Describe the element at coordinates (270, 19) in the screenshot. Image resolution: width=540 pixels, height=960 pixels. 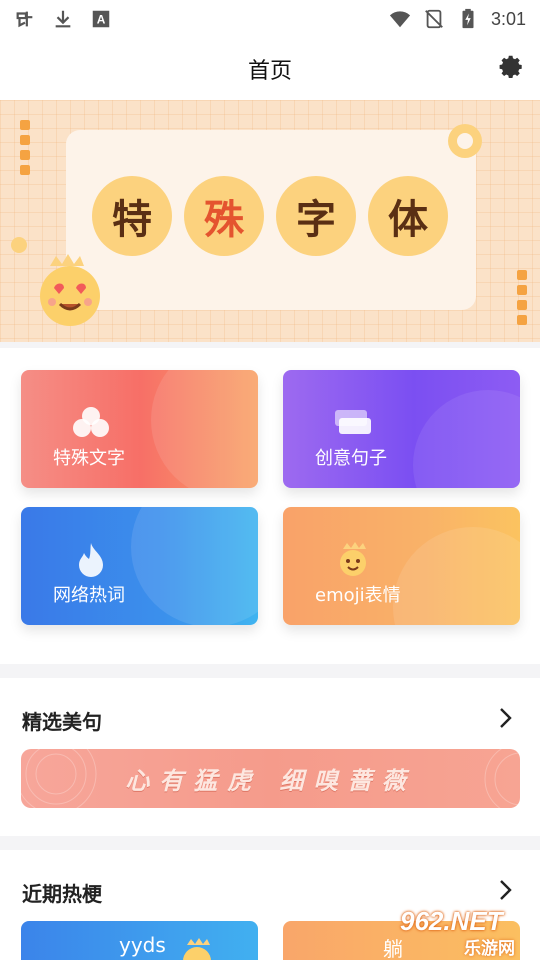
I see `status-bar: A 3:01` at that location.